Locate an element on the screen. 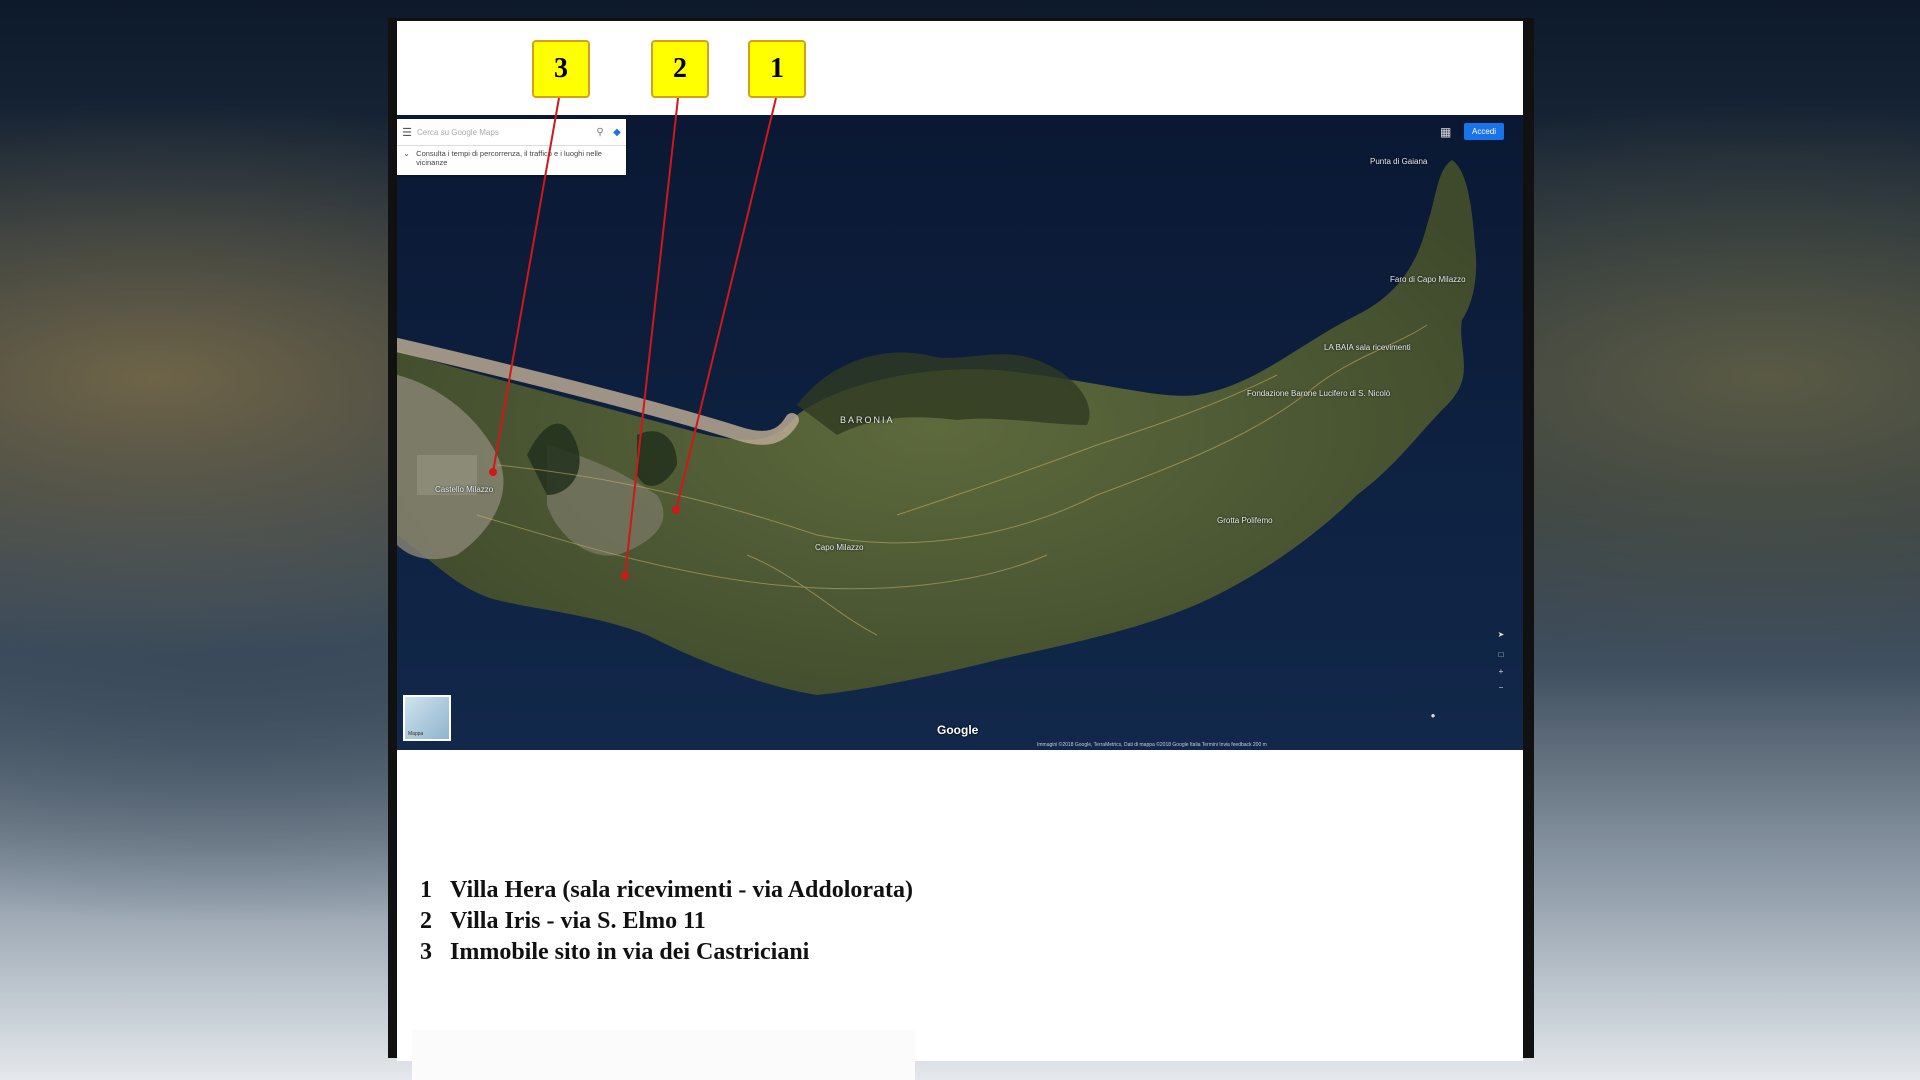 Image resolution: width=1920 pixels, height=1080 pixels. callout-3: 3 is located at coordinates (561, 69).